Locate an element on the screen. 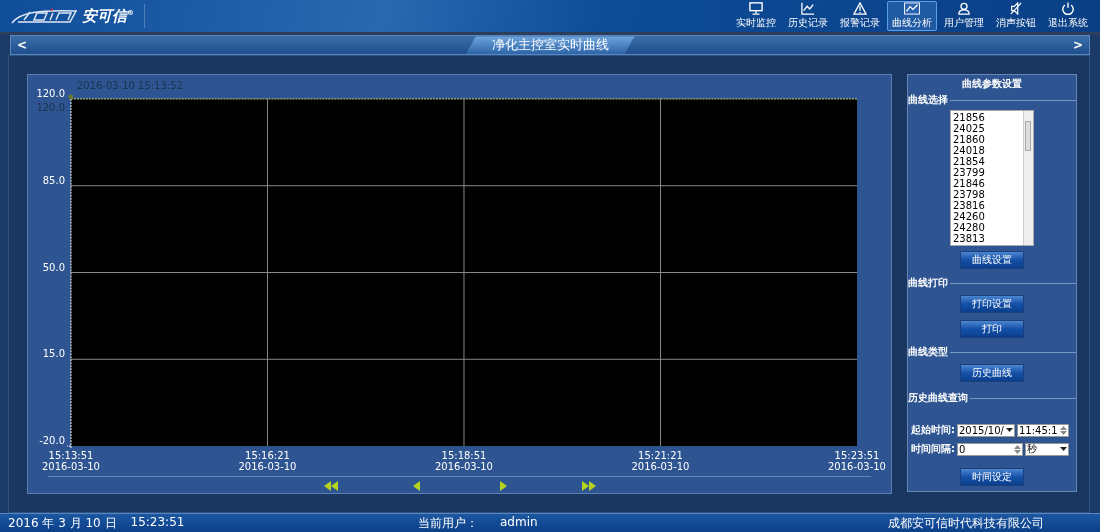 This screenshot has width=1100, height=532. x-axis-label: 15:13:51 2016-03-10 is located at coordinates (71, 461).